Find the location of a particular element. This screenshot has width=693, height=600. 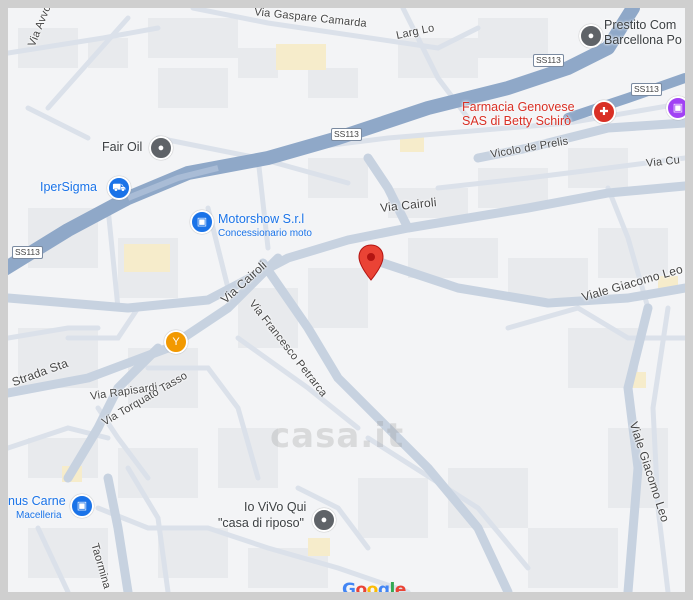

location-pin-icon is located at coordinates (371, 263).